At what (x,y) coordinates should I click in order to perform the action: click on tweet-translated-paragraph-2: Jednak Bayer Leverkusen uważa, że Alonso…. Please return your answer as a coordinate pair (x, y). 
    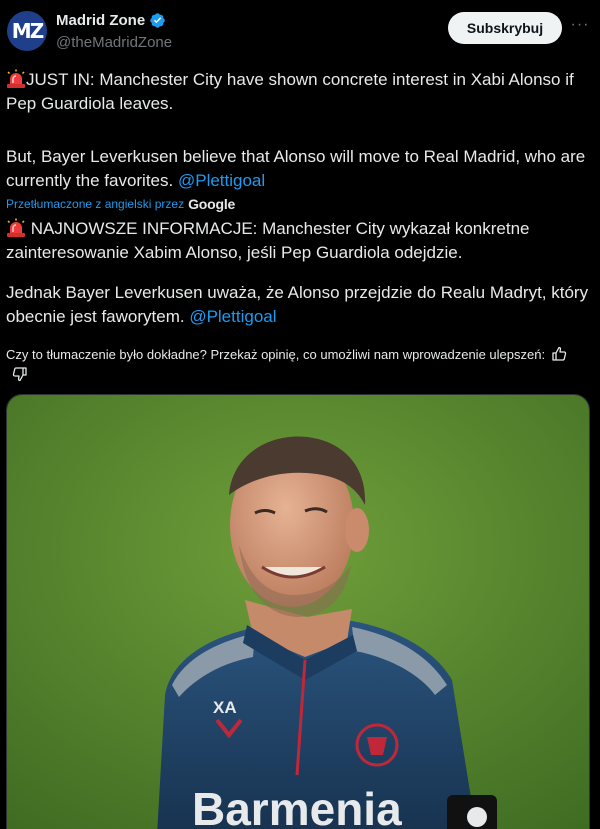
    Looking at the image, I should click on (298, 305).